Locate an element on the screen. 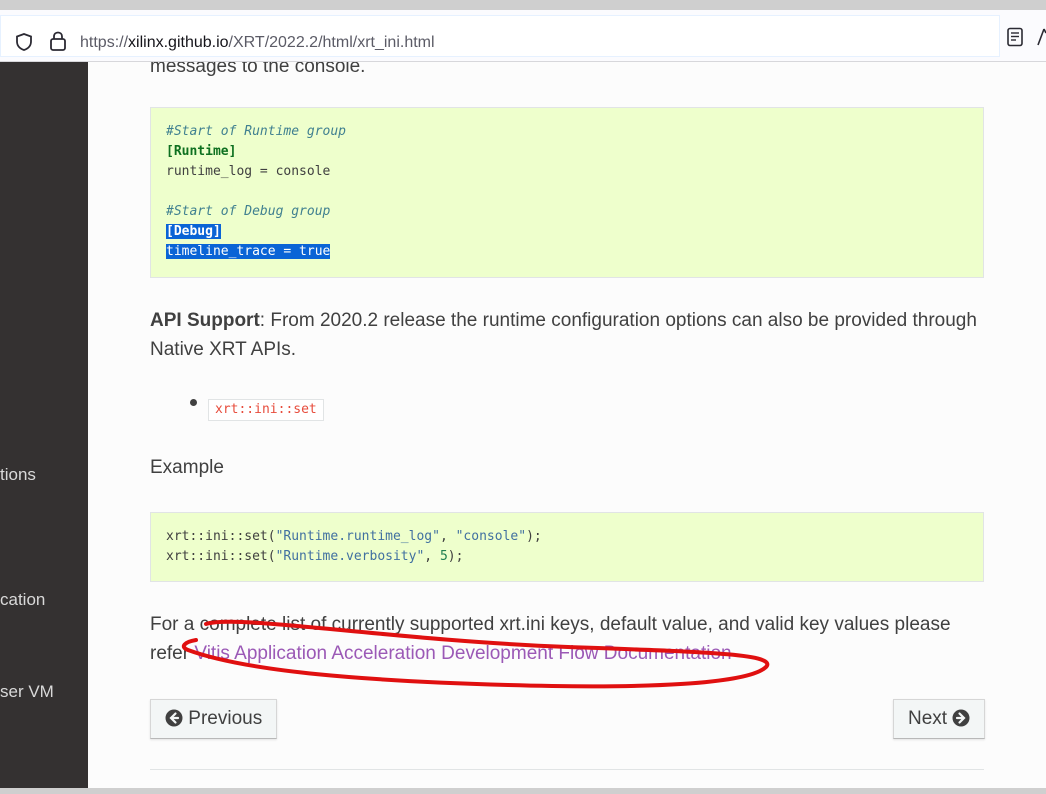 The height and width of the screenshot is (794, 1046). code-line-selected: timeline_trace = true is located at coordinates (248, 251).